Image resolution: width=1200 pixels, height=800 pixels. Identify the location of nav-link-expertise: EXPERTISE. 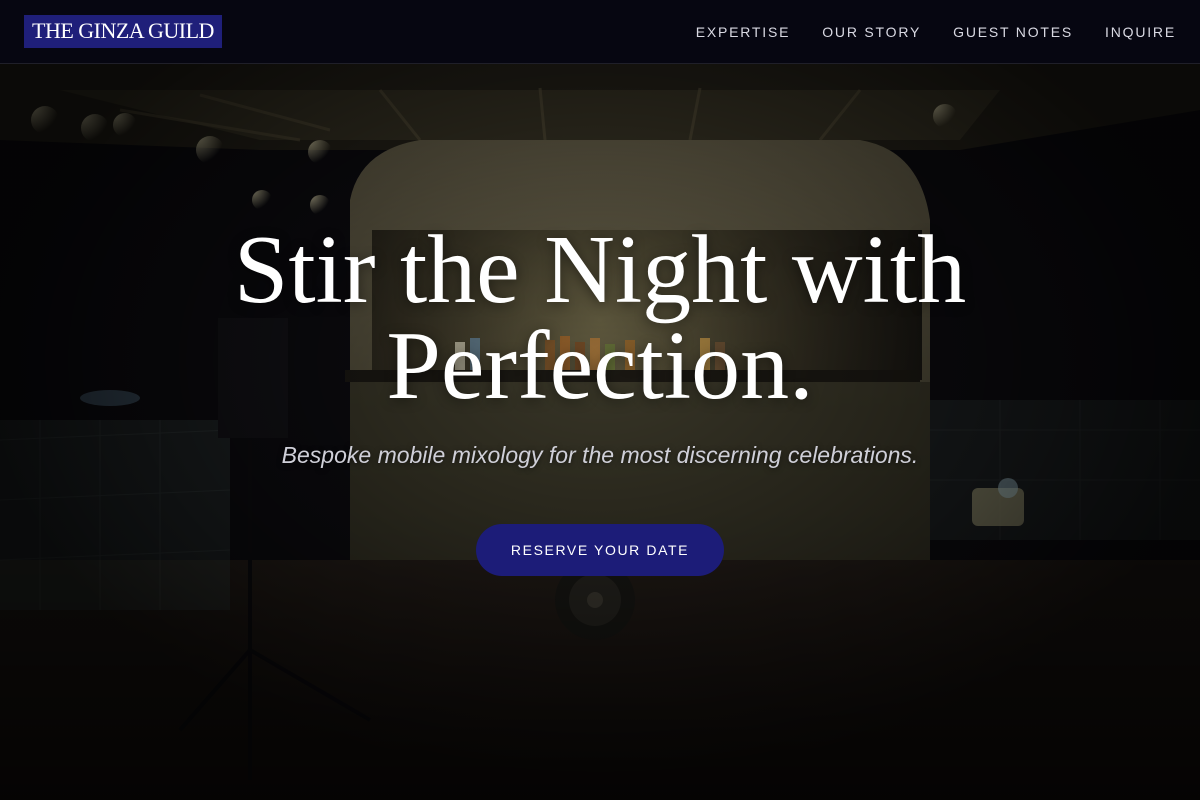
(743, 32).